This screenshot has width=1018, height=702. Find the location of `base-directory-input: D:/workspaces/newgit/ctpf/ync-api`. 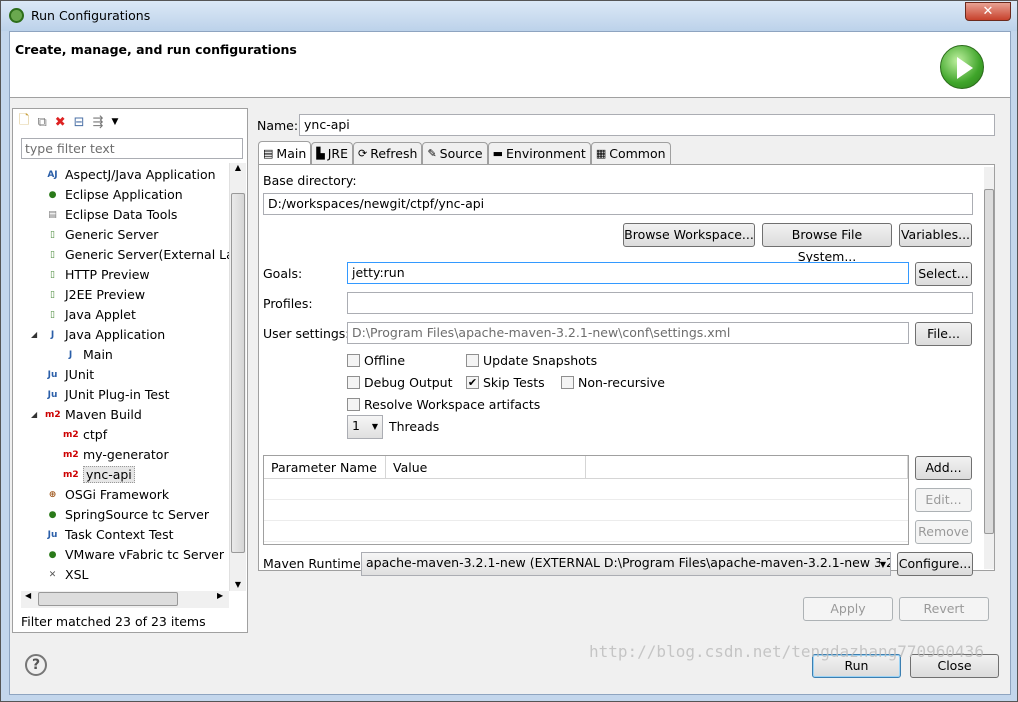

base-directory-input: D:/workspaces/newgit/ctpf/ync-api is located at coordinates (618, 204).